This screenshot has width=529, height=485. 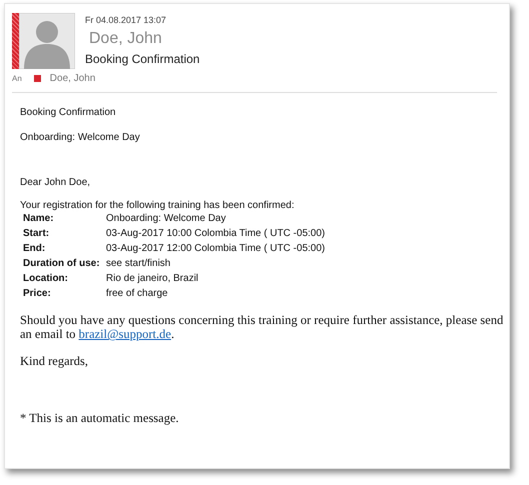 I want to click on sender-name: Doe, John, so click(x=126, y=39).